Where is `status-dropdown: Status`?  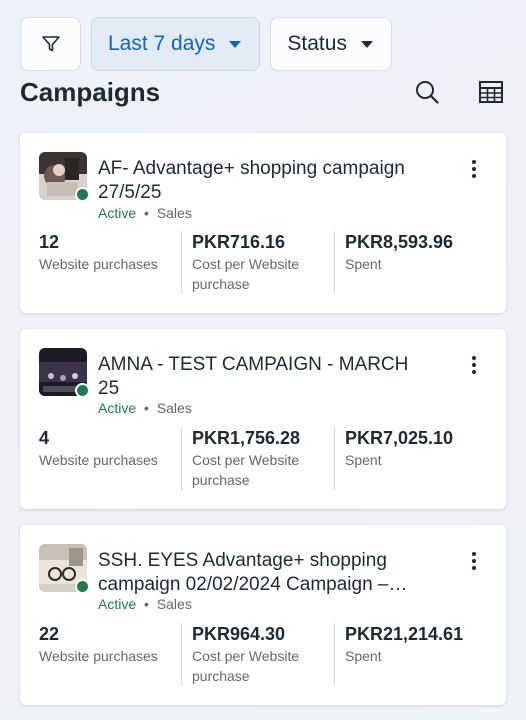
status-dropdown: Status is located at coordinates (331, 44).